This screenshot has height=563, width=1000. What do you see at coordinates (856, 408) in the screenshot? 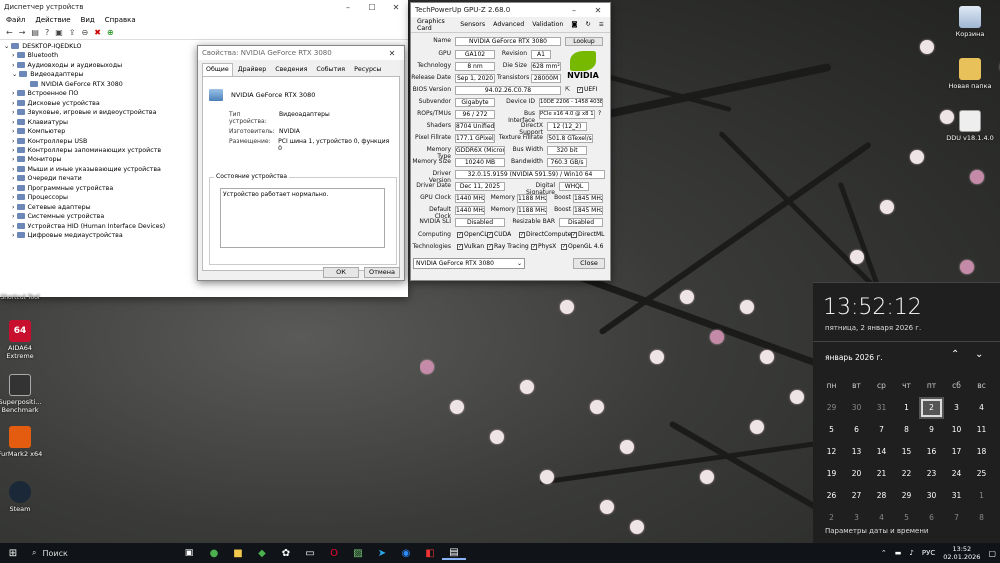
I see `calendar-day: 30` at bounding box center [856, 408].